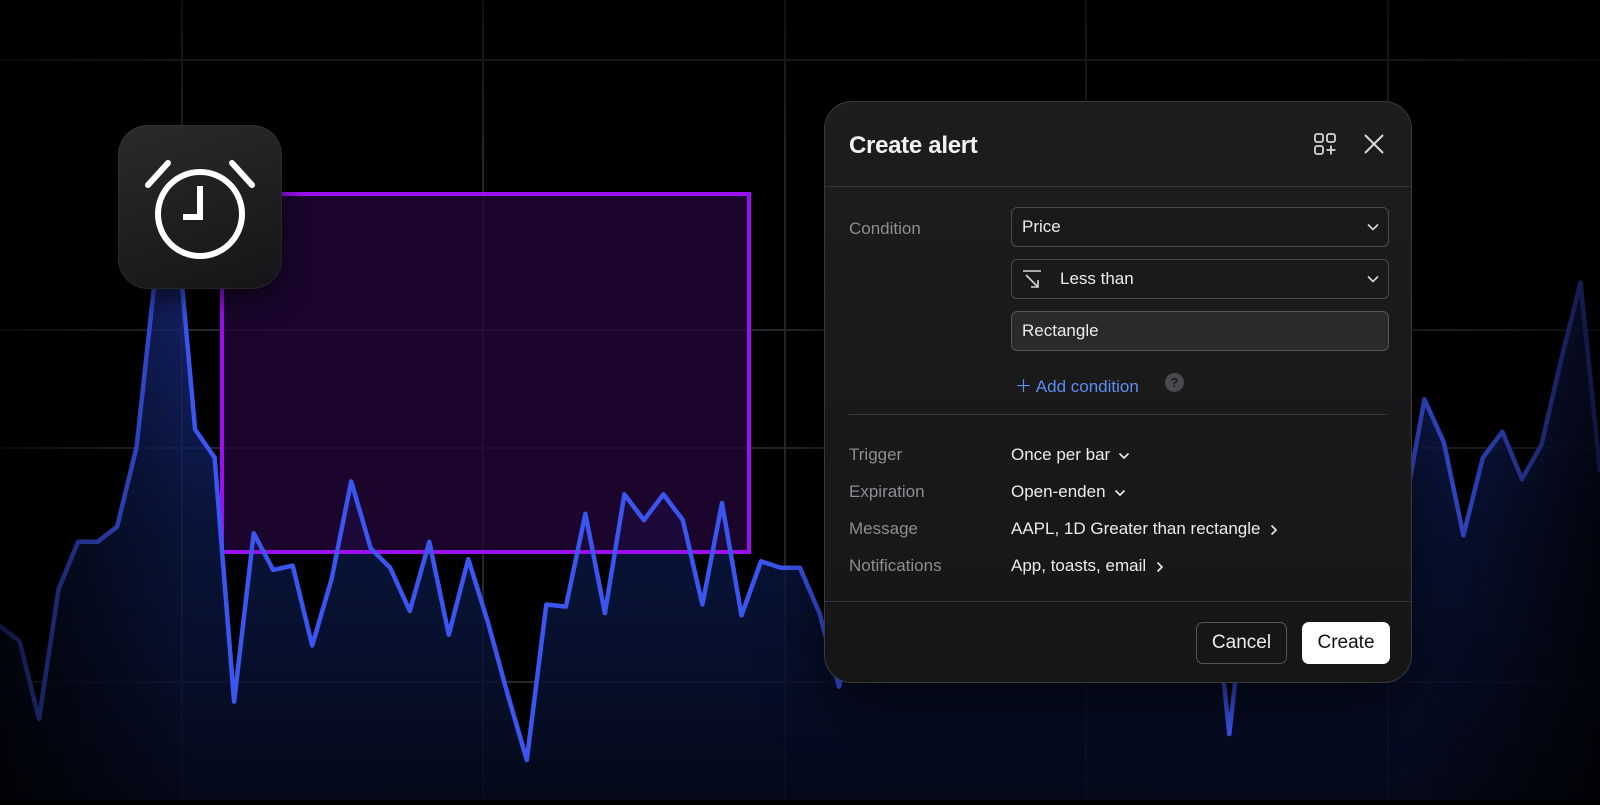 Image resolution: width=1600 pixels, height=805 pixels. I want to click on header-divider, so click(1118, 186).